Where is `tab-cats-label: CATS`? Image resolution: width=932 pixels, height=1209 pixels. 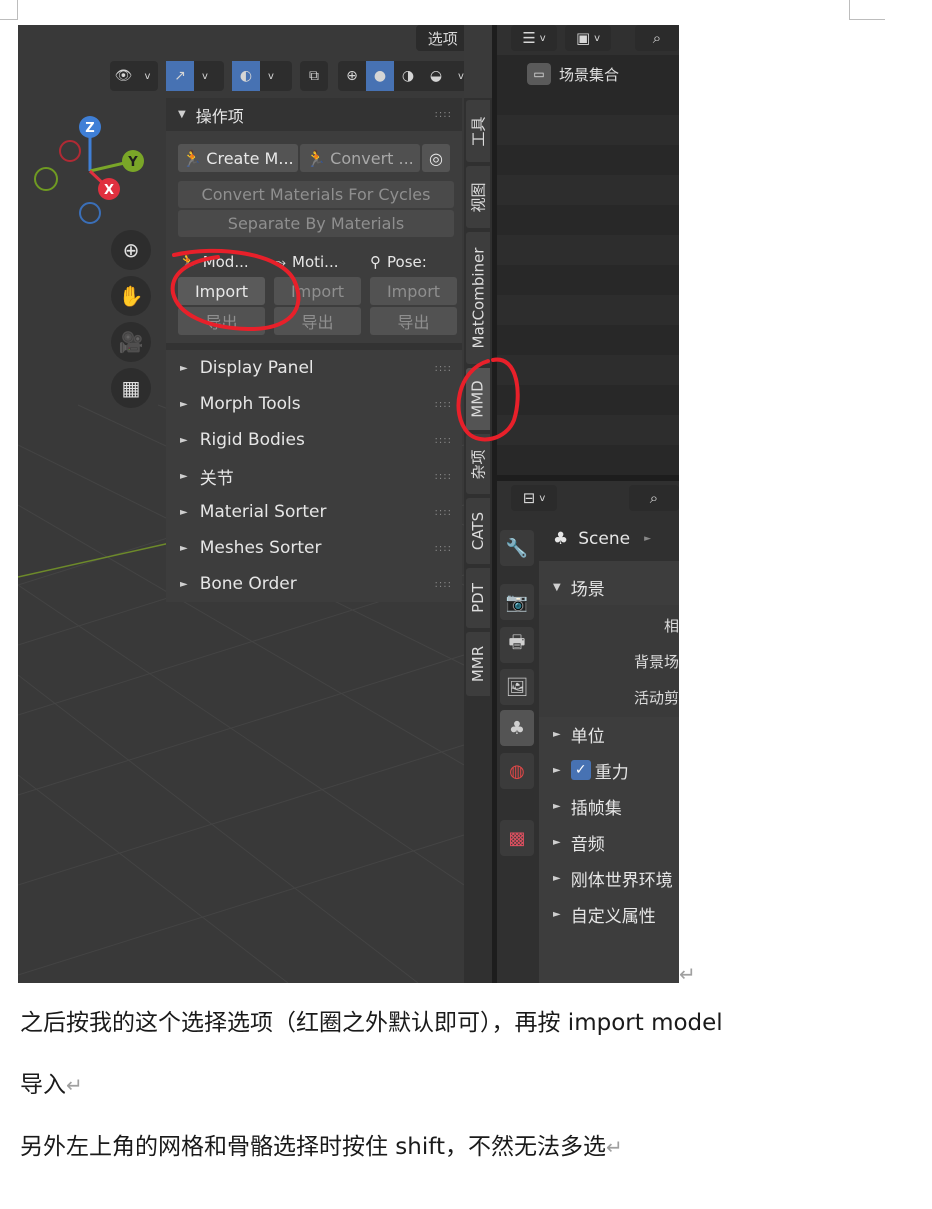 tab-cats-label: CATS is located at coordinates (478, 531).